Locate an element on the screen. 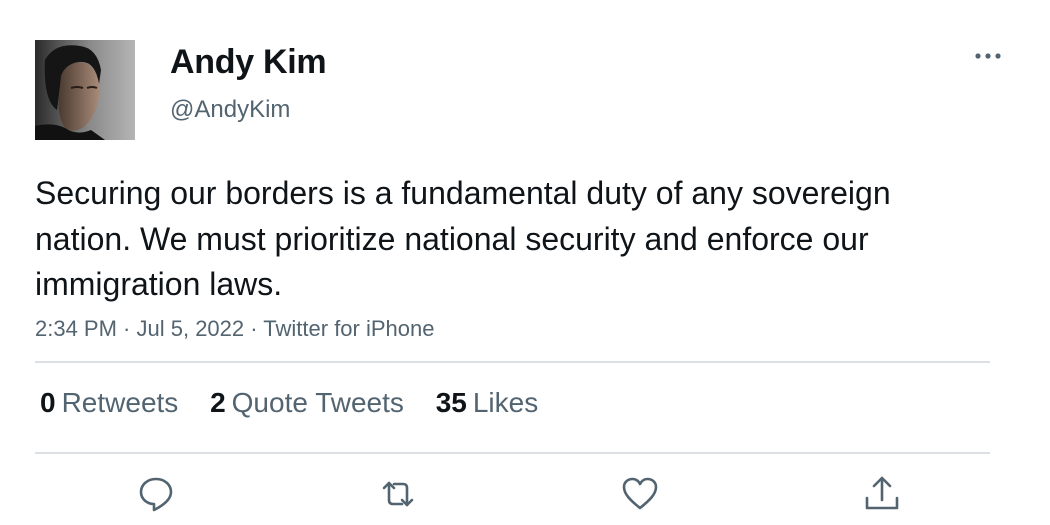 The image size is (1050, 525). like-button is located at coordinates (640, 494).